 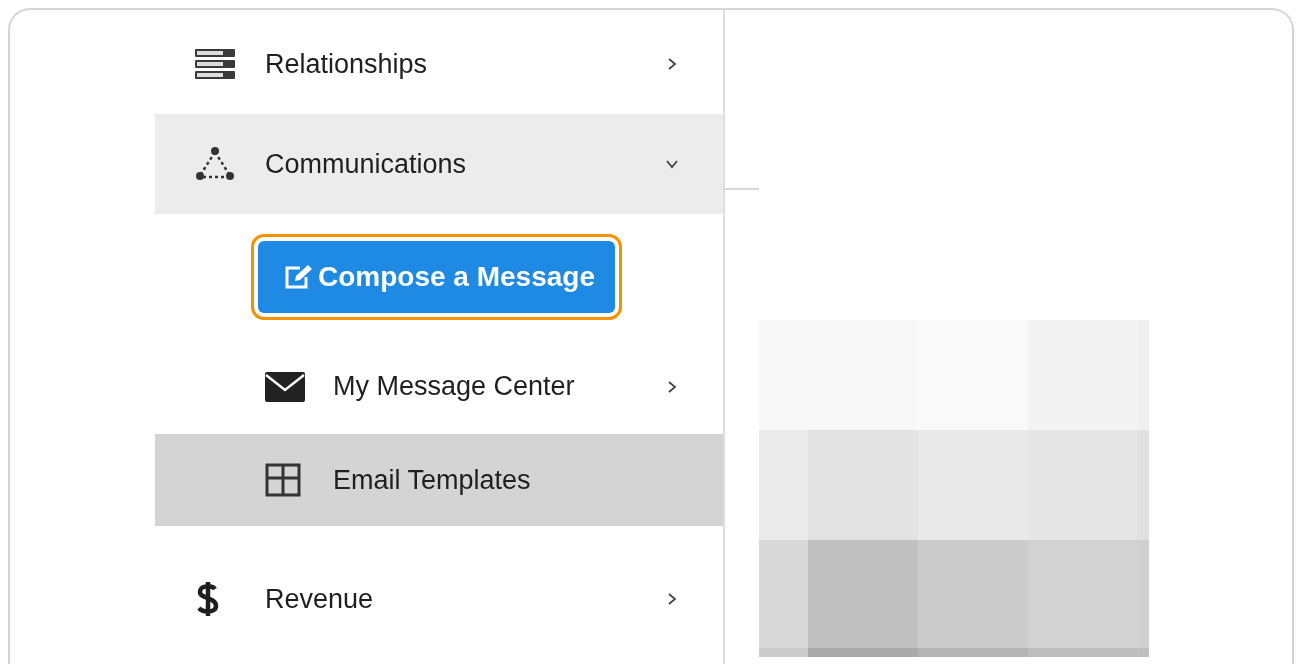 I want to click on dollar-icon, so click(x=208, y=599).